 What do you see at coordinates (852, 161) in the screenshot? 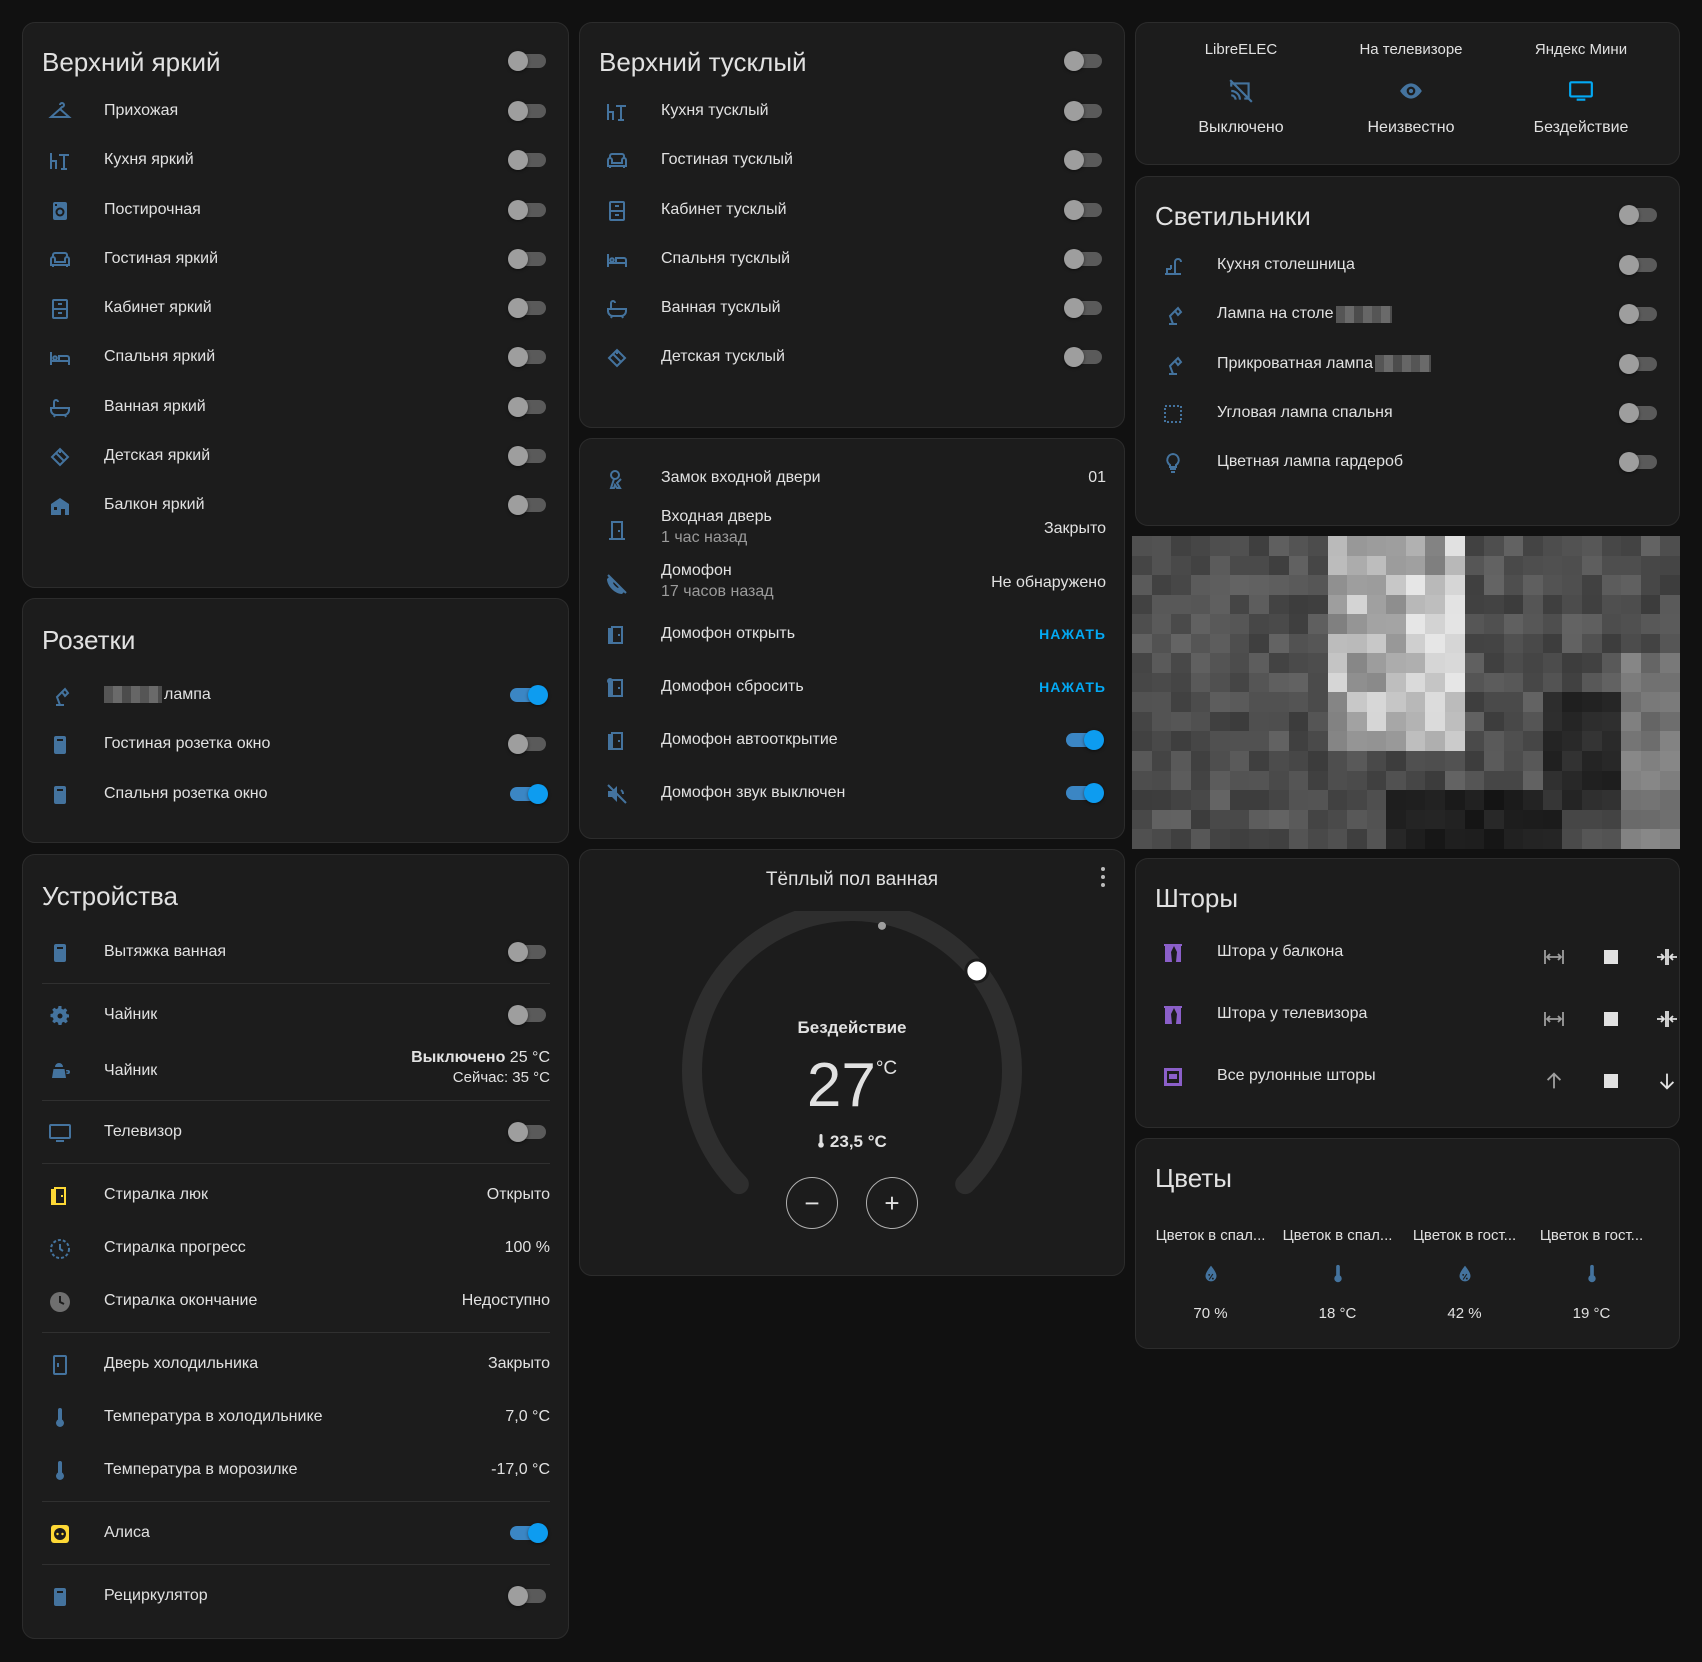
I see `toggle-row: Гостиная тусклый` at bounding box center [852, 161].